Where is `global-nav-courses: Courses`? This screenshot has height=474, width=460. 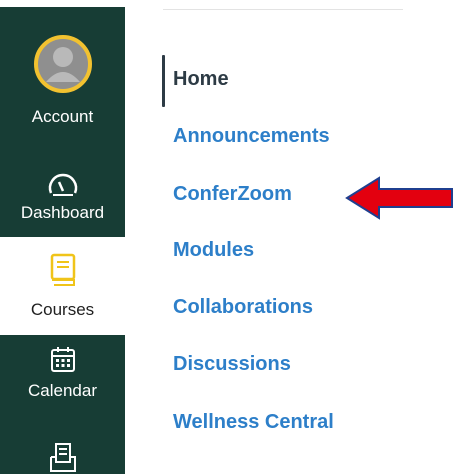
global-nav-courses: Courses is located at coordinates (62, 286).